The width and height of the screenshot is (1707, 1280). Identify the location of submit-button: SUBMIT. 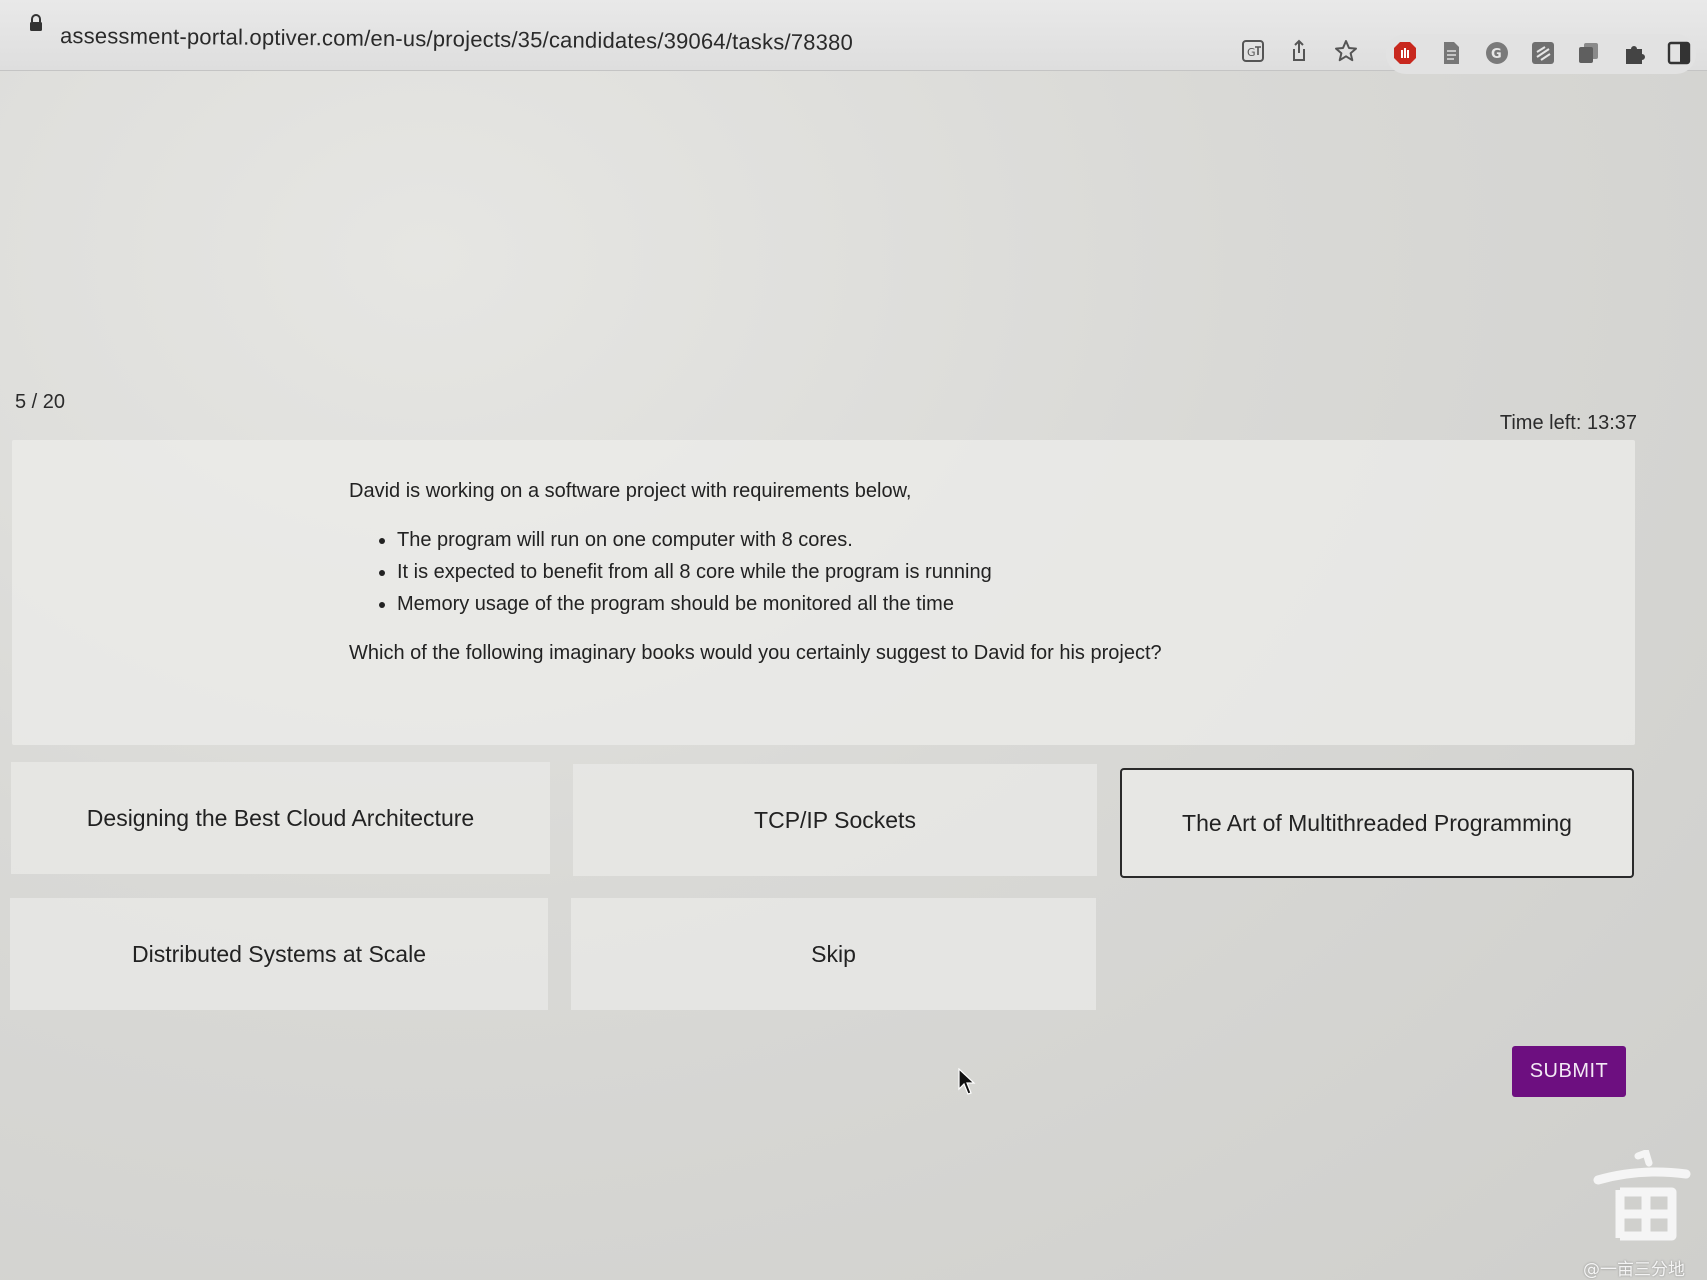
(1569, 1071).